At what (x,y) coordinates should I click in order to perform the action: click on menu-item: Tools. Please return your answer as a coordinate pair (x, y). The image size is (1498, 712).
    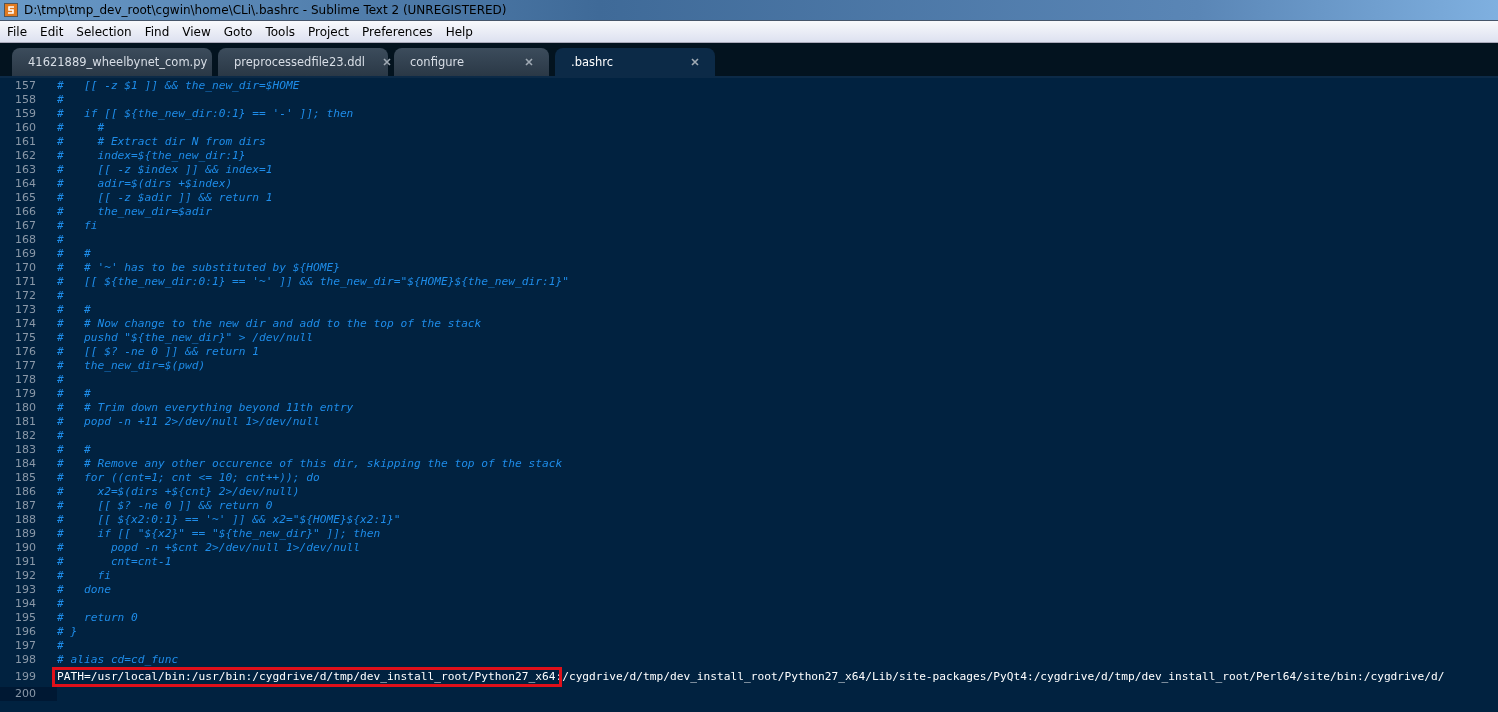
    Looking at the image, I should click on (279, 31).